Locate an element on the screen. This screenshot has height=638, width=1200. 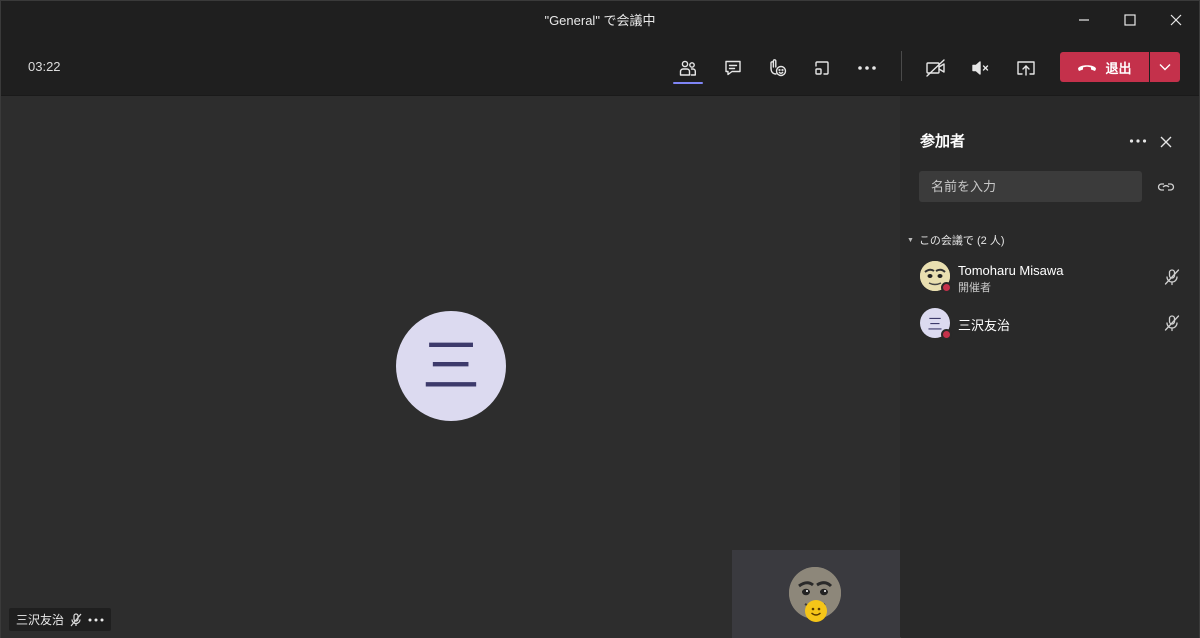
participant-role: 開催者 is located at coordinates (974, 288).